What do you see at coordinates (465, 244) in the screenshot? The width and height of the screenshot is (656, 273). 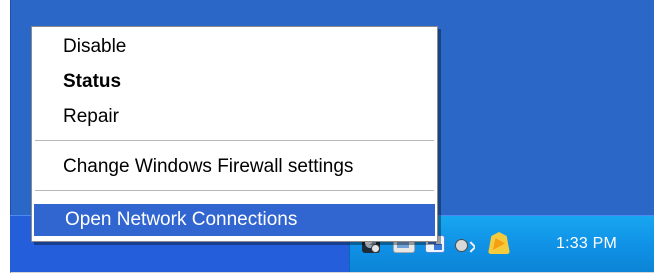 I see `speaker-icon` at bounding box center [465, 244].